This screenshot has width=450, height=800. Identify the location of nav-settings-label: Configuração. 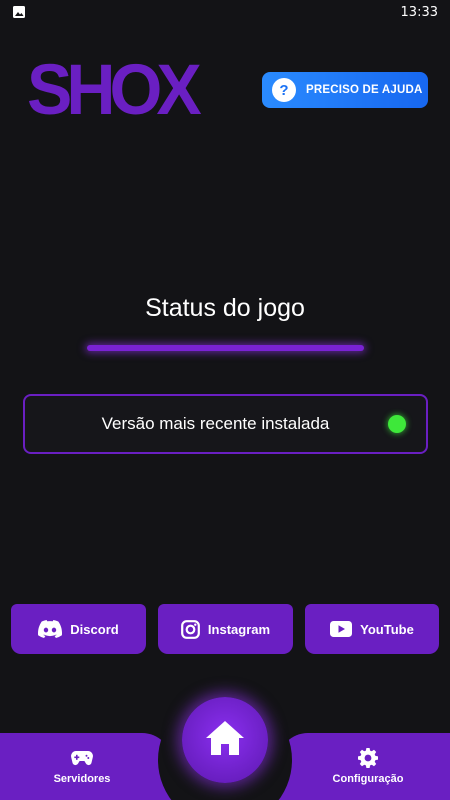
(368, 779).